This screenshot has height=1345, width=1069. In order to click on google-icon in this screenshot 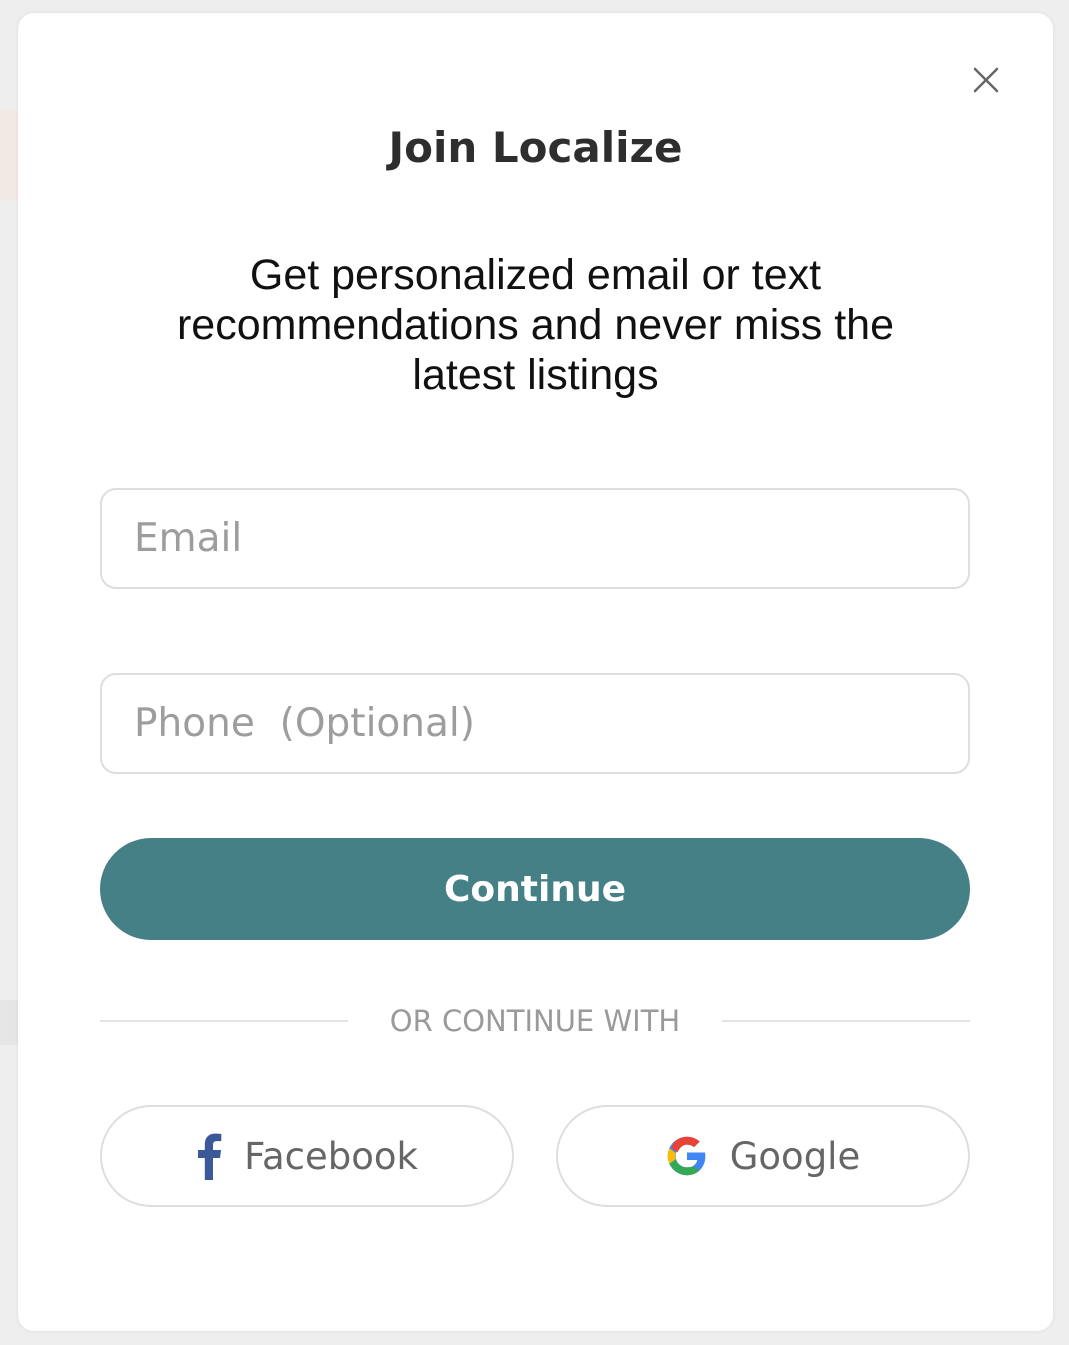, I will do `click(687, 1156)`.